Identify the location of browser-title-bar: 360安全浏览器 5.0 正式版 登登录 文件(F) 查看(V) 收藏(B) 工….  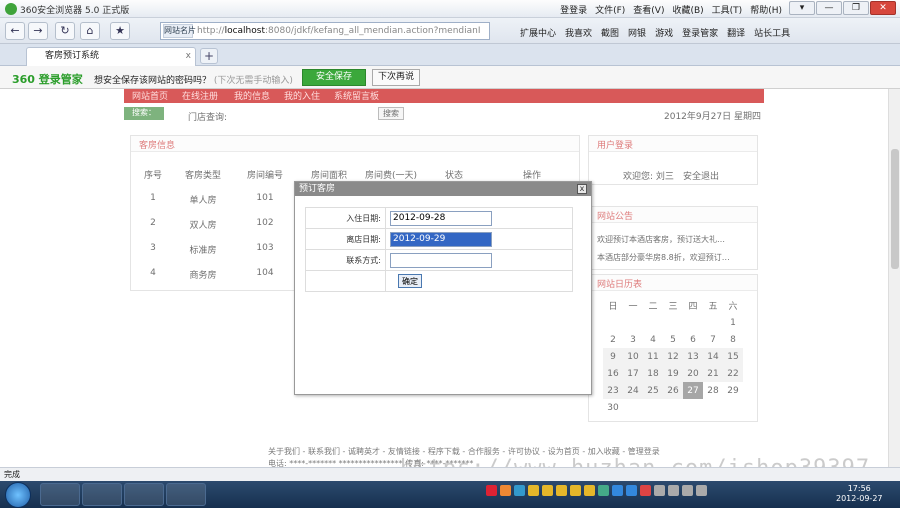
(450, 9).